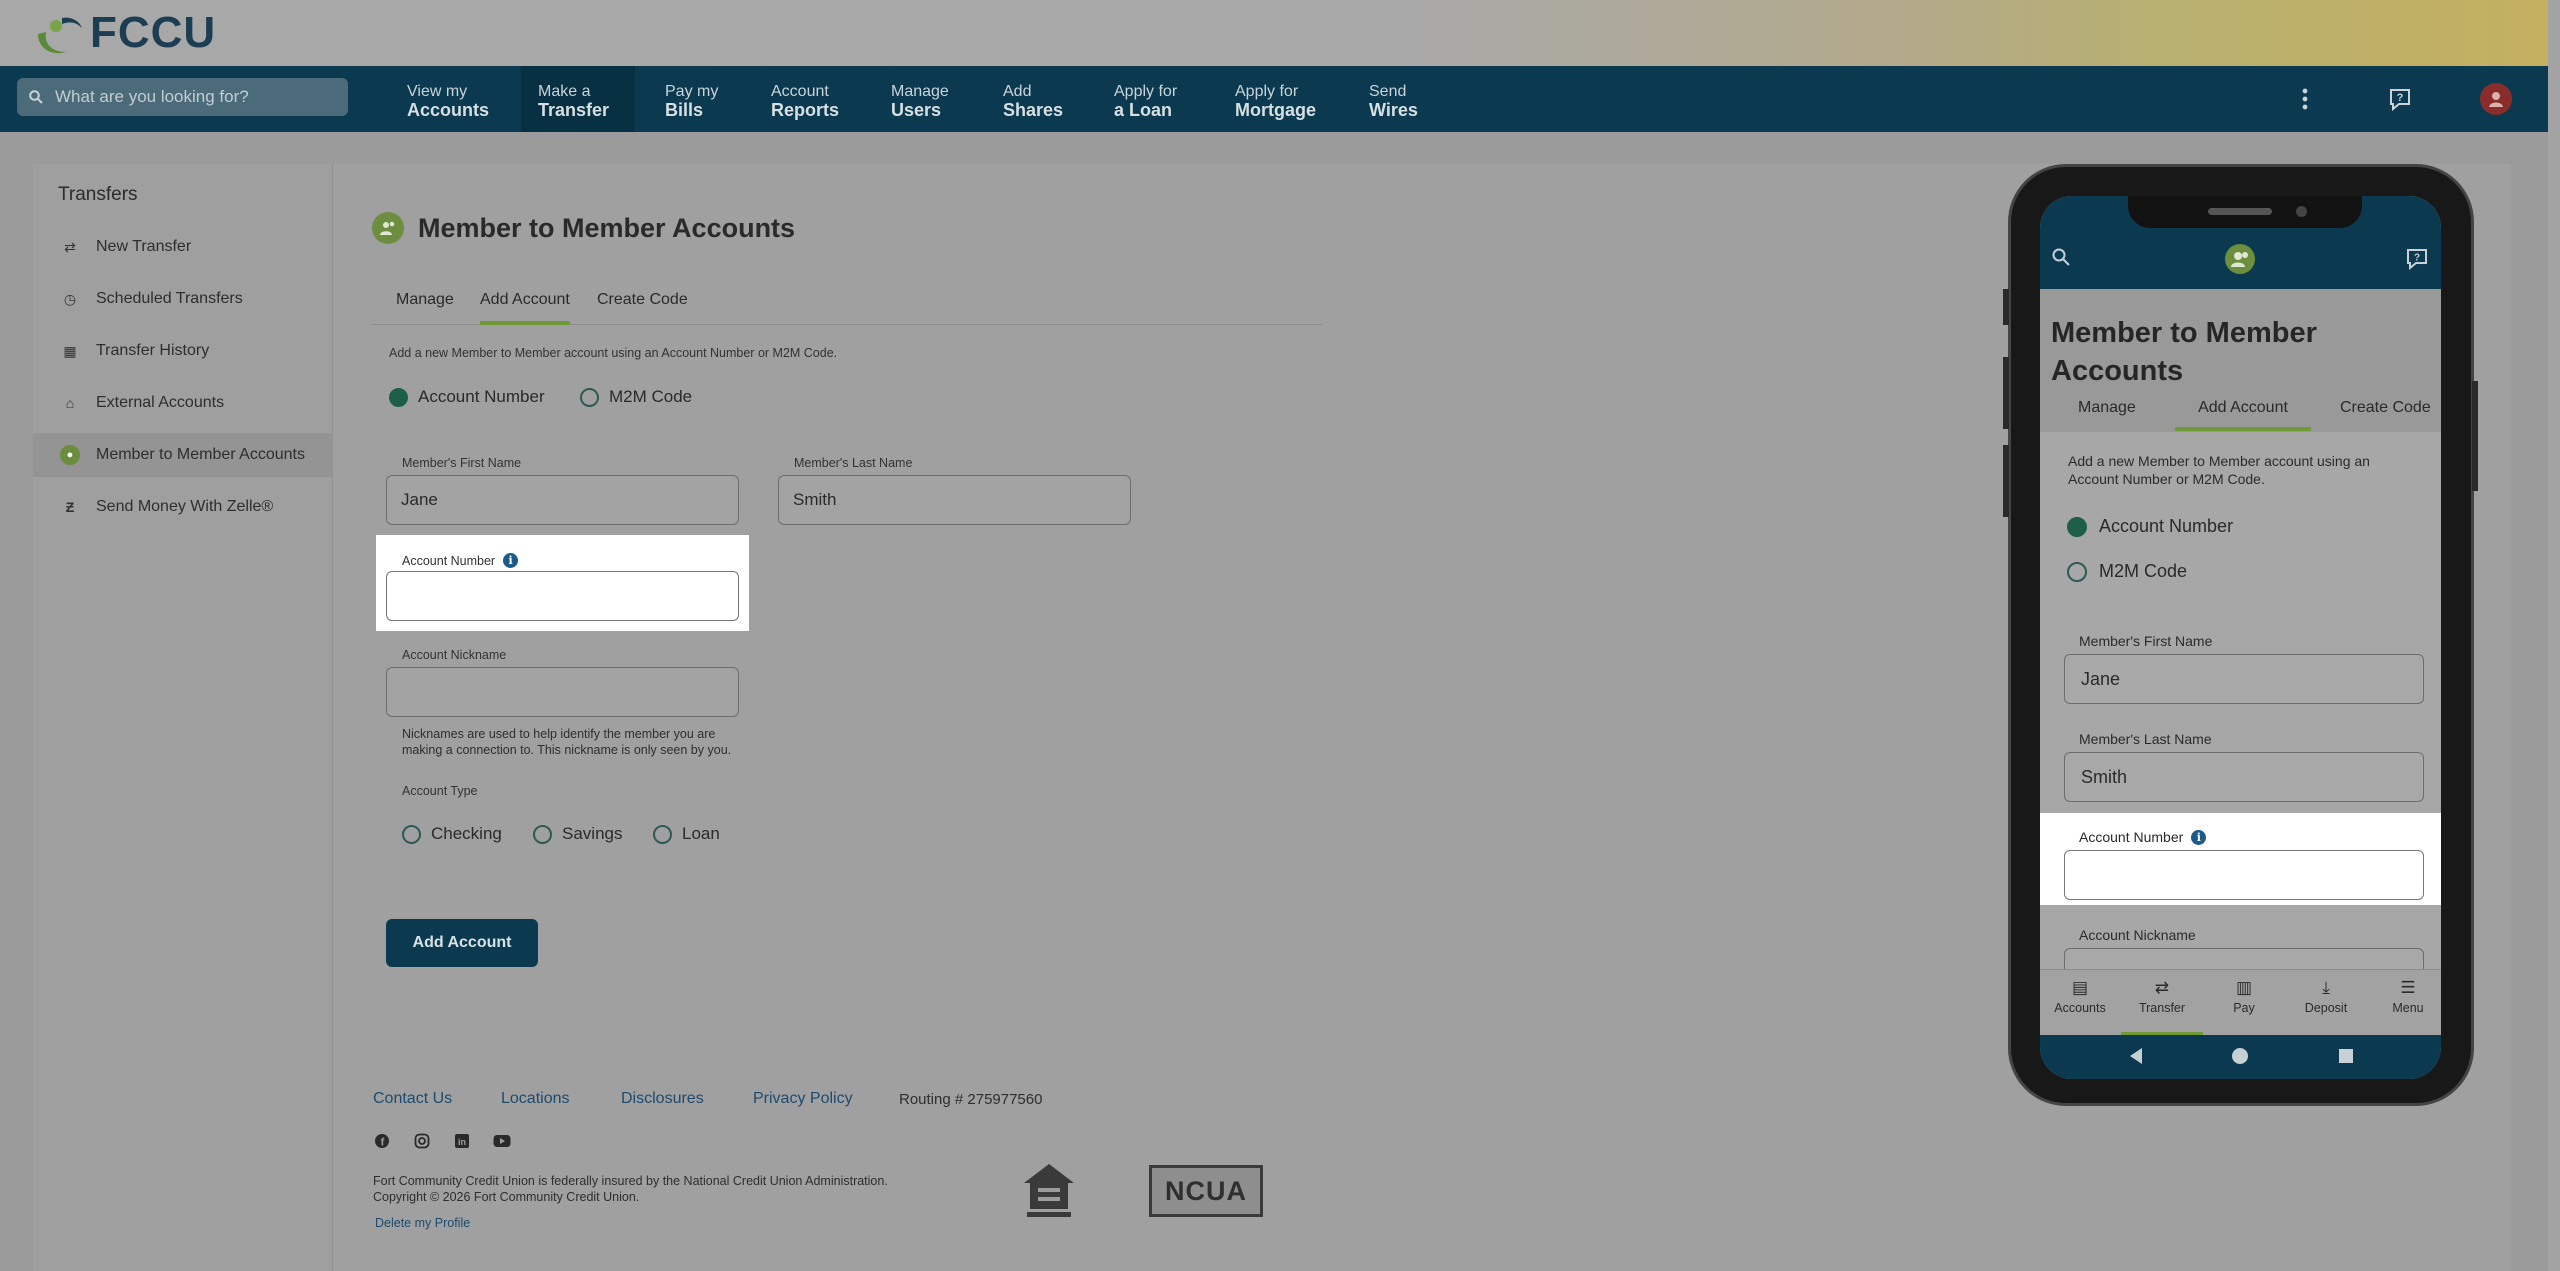  I want to click on sidebar-item-zelle: Ƶ Send Money With Zelle®, so click(183, 507).